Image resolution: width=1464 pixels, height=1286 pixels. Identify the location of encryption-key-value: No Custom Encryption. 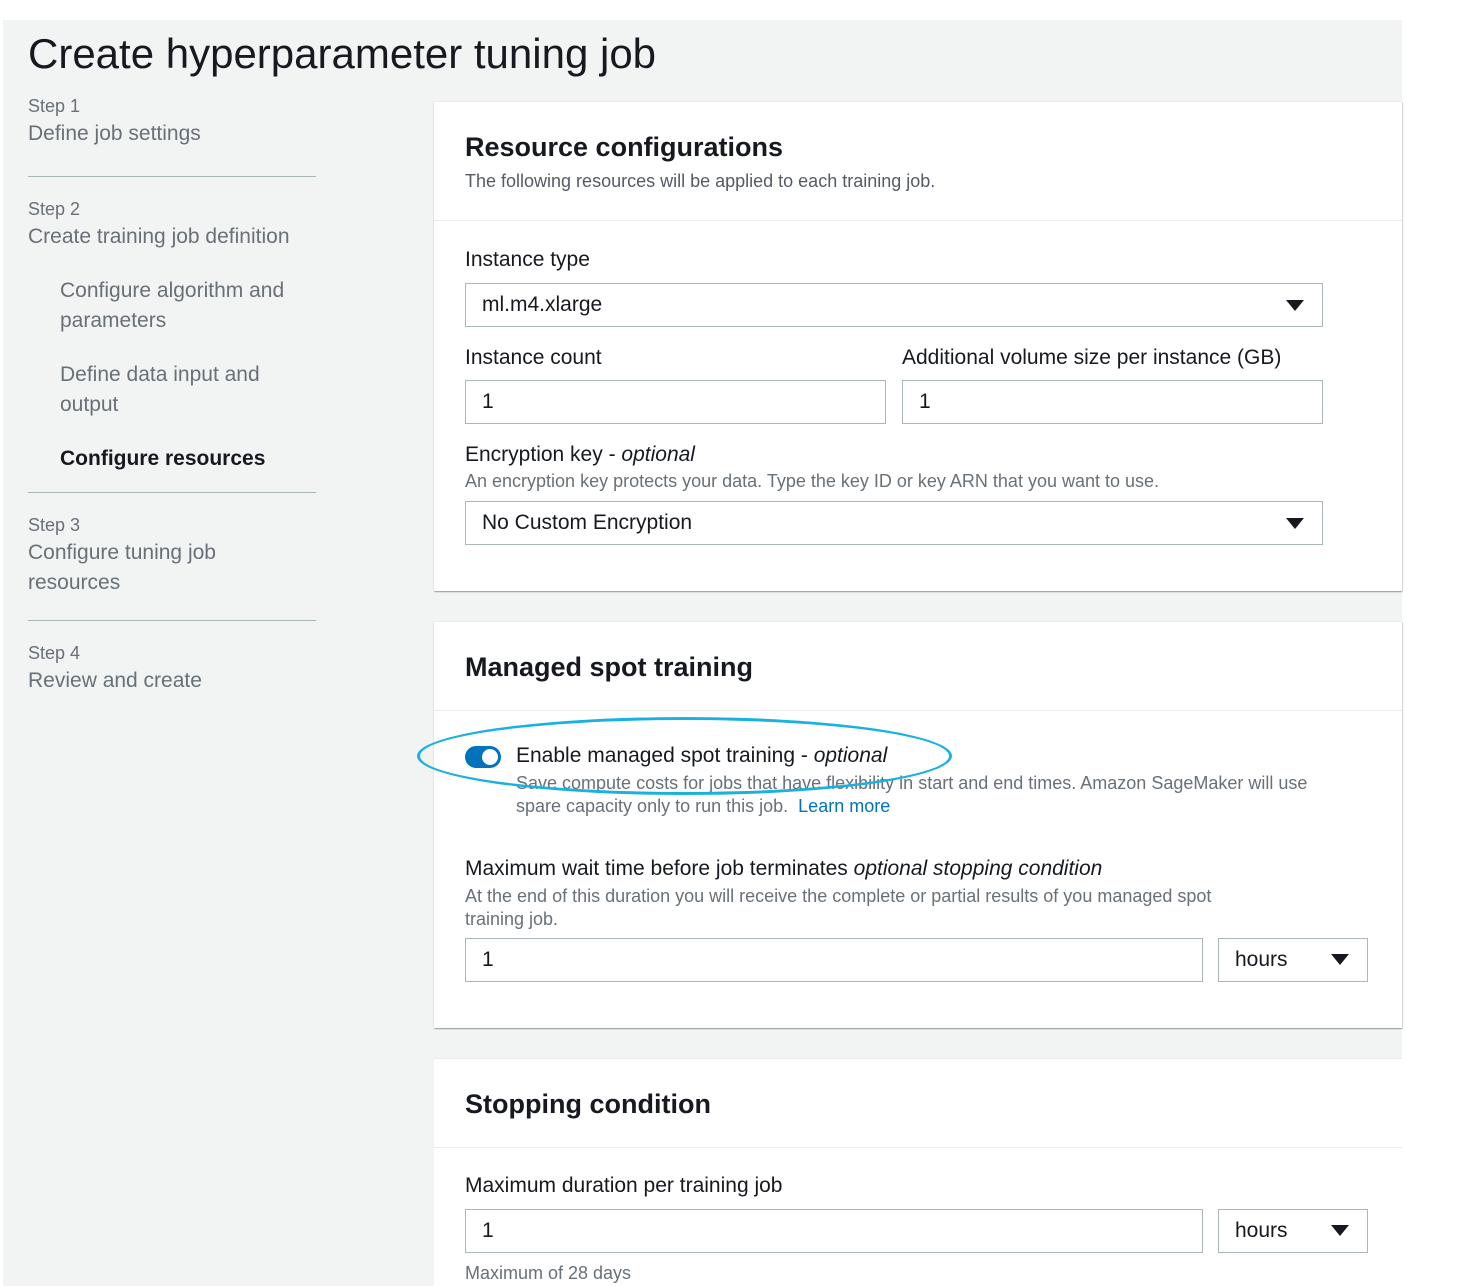
(587, 522).